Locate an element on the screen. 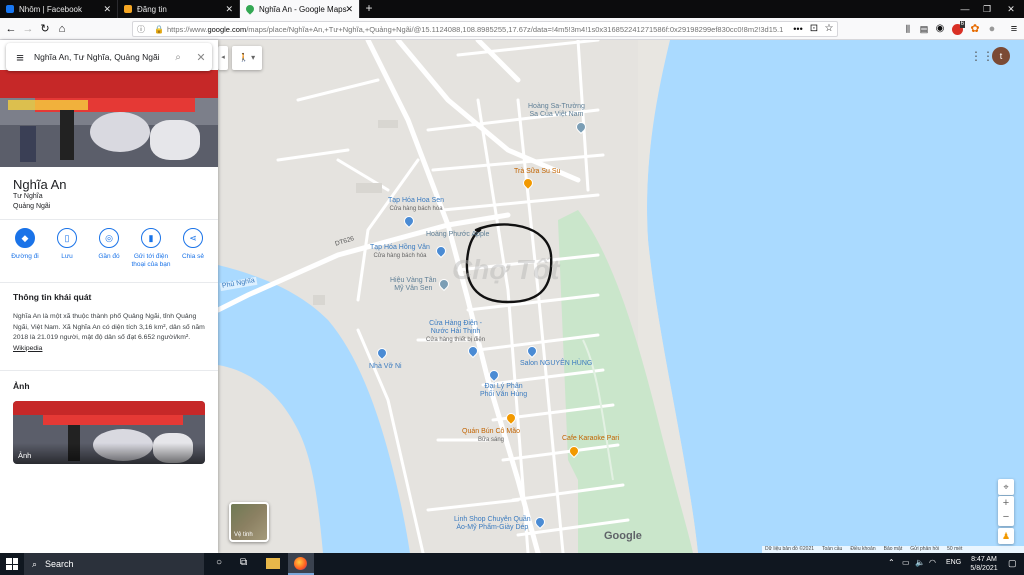  photo-tile: Ảnh is located at coordinates (109, 432).